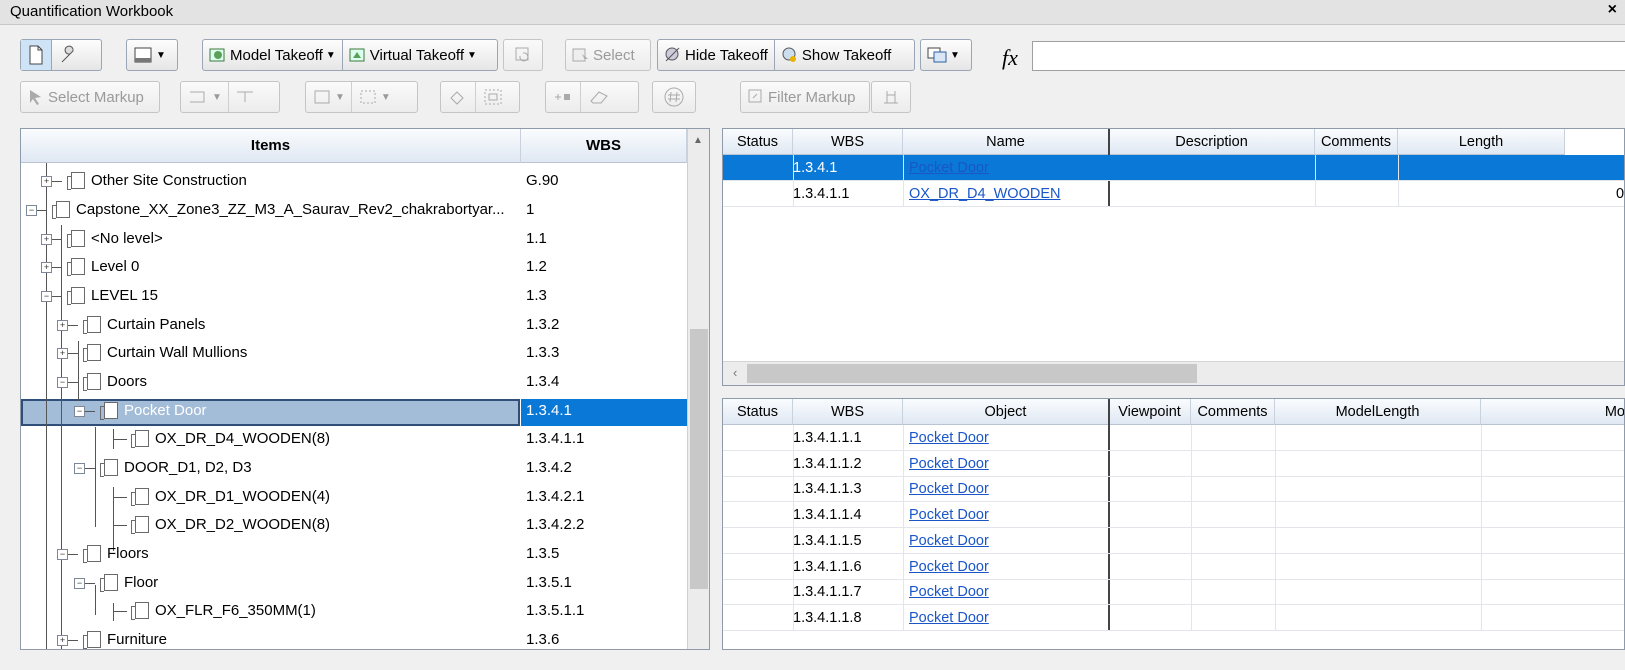  What do you see at coordinates (353, 497) in the screenshot?
I see `tree-row: OX_DR_D1_WOODEN(4) 1.3.4.2.1` at bounding box center [353, 497].